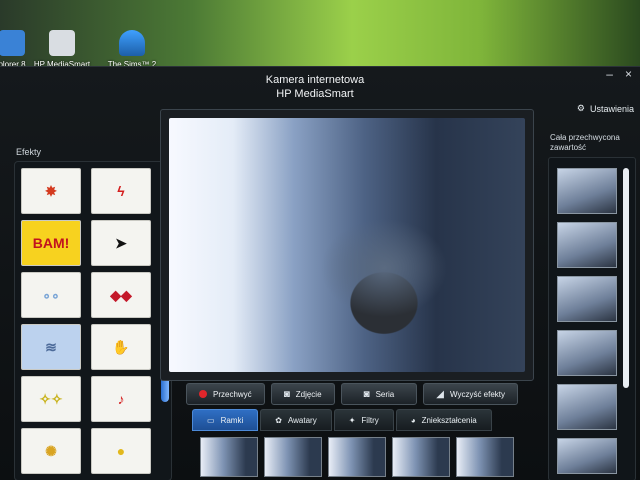 Image resolution: width=640 pixels, height=480 pixels. I want to click on effects-grid: ✸ ϟ BAM! ➤ ∘∘ ◆◆ ≋ ✋ ✧✧ ♪ ✺ ●, so click(93, 321).